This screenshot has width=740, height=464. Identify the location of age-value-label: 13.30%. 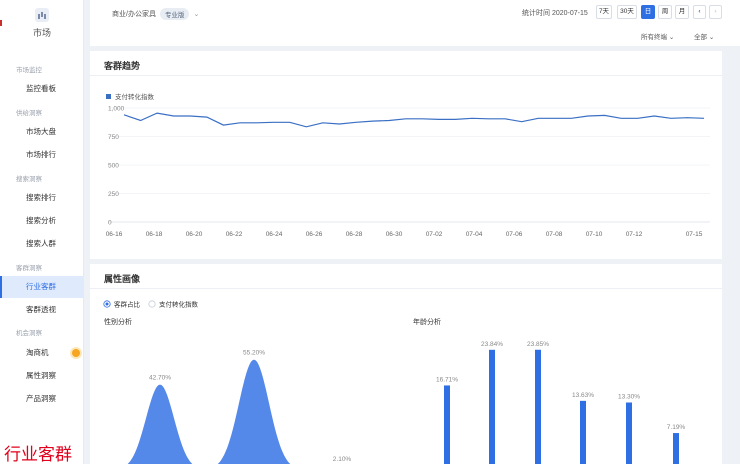
(629, 397).